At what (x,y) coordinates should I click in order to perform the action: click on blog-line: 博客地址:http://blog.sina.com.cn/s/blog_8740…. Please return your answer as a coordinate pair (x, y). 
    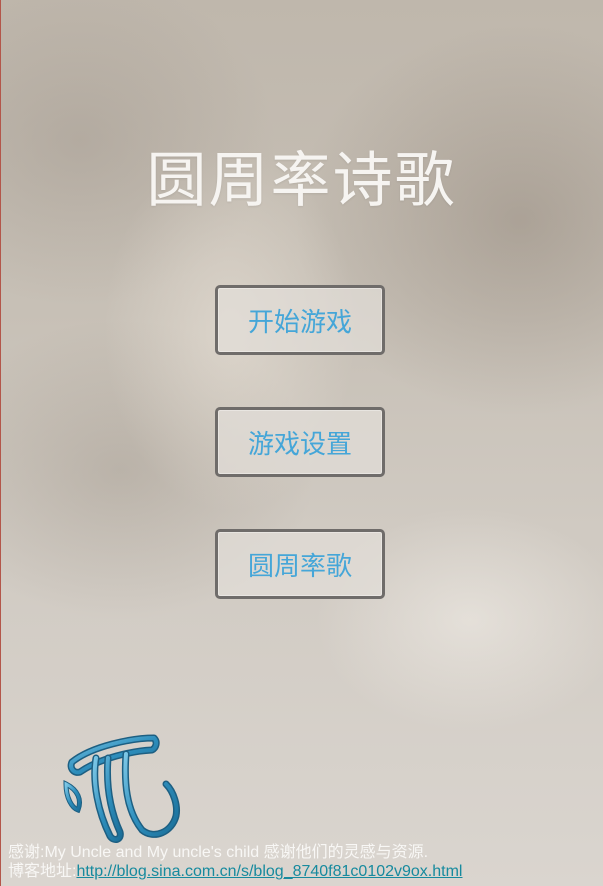
    Looking at the image, I should click on (303, 871).